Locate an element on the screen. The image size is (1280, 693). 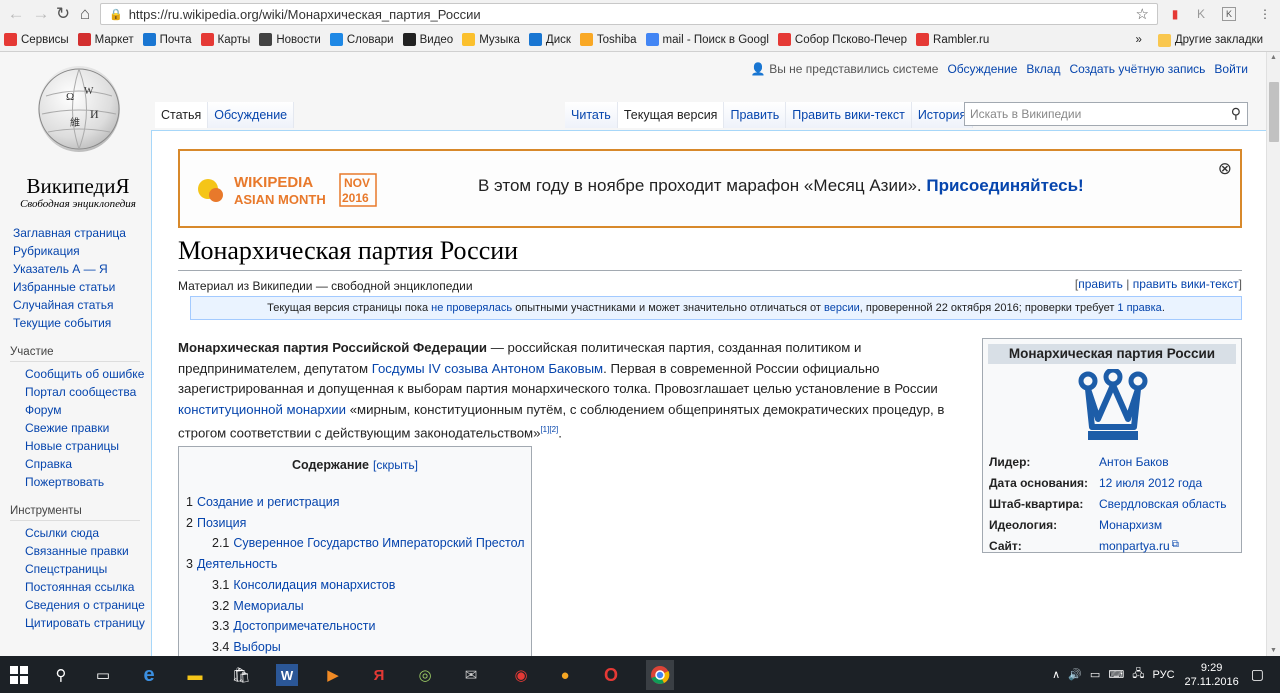
sidebar-item: Сведения о странице is located at coordinates (75, 605).